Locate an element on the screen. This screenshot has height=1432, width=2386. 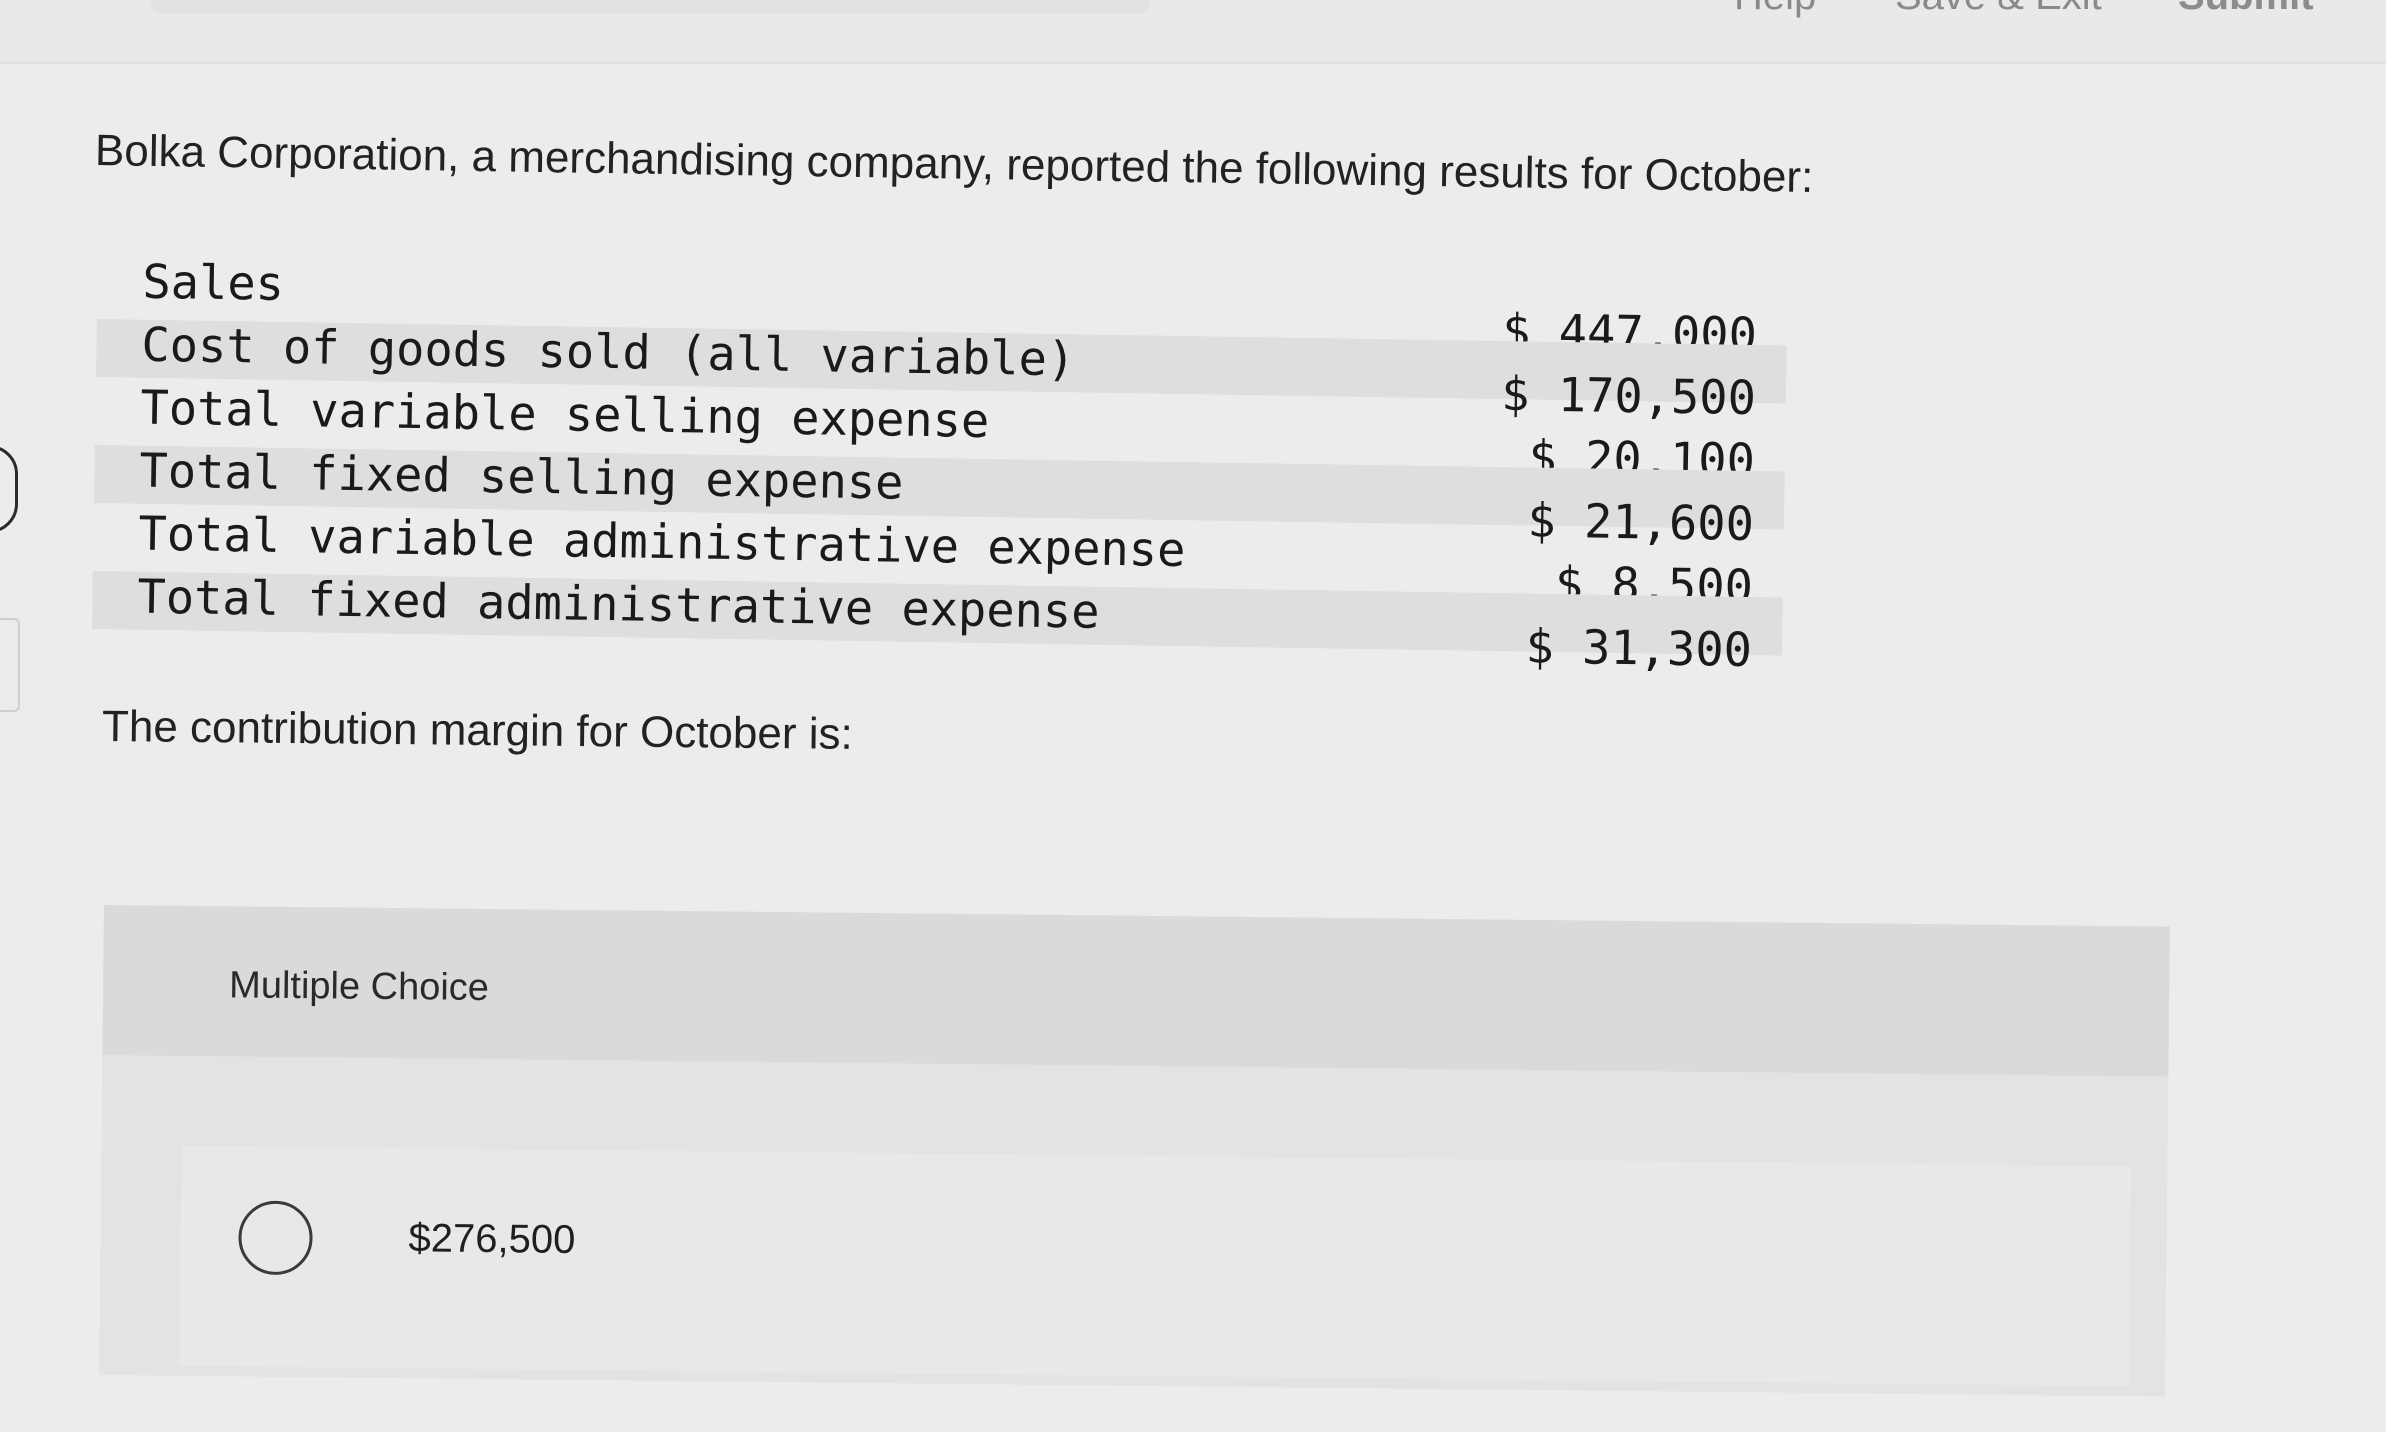
follow-up-question: The contribution margin for October is: is located at coordinates (477, 730).